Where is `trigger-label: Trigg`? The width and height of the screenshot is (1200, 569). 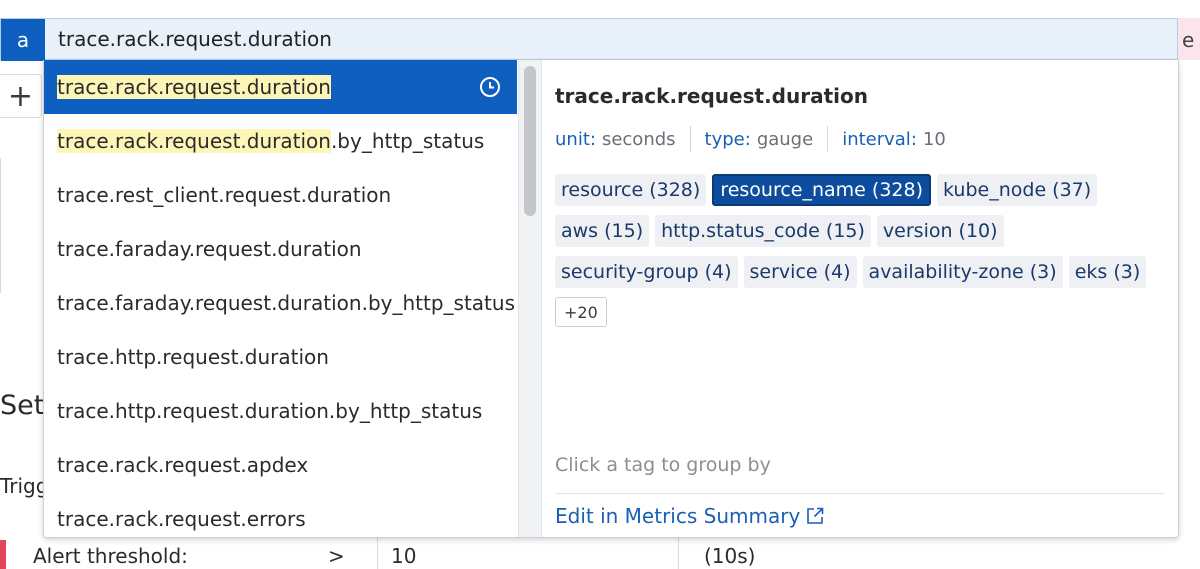 trigger-label: Trigg is located at coordinates (24, 486).